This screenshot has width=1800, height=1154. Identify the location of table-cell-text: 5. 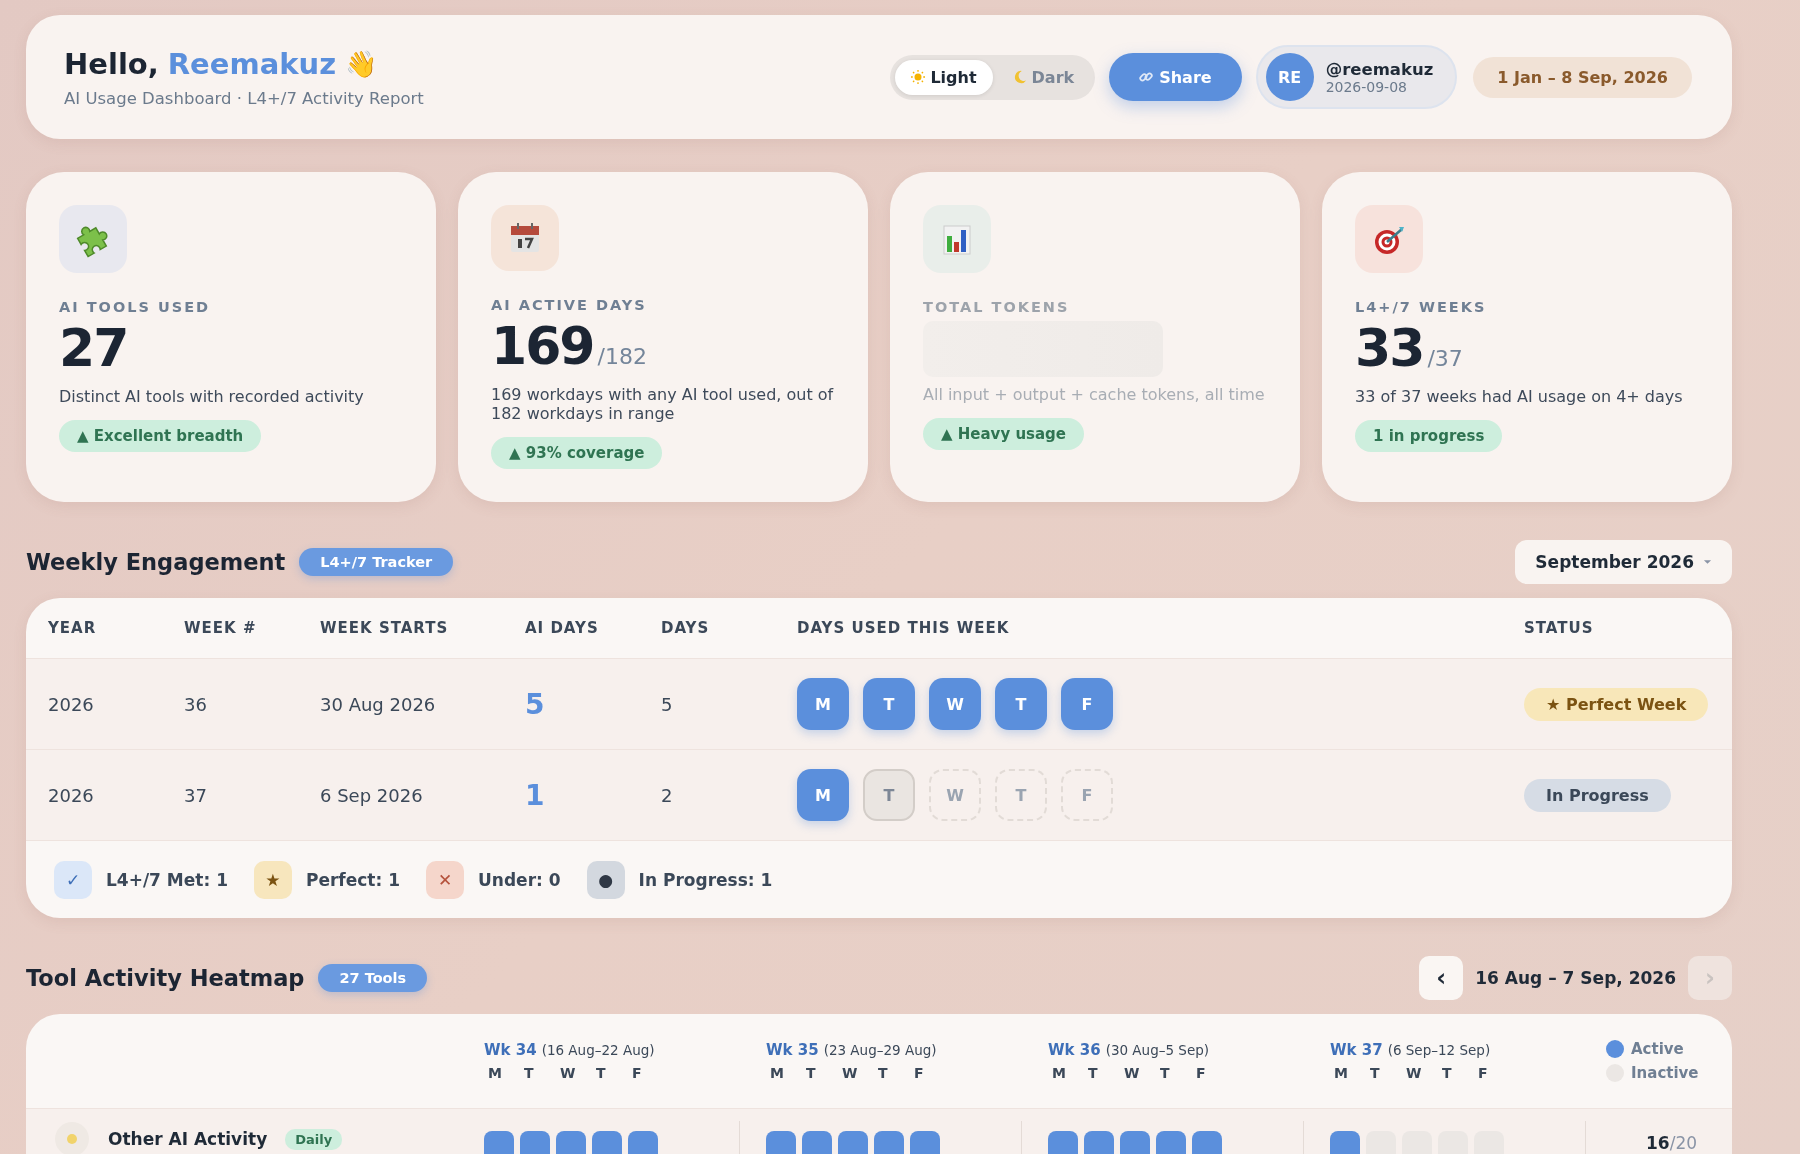
(667, 704).